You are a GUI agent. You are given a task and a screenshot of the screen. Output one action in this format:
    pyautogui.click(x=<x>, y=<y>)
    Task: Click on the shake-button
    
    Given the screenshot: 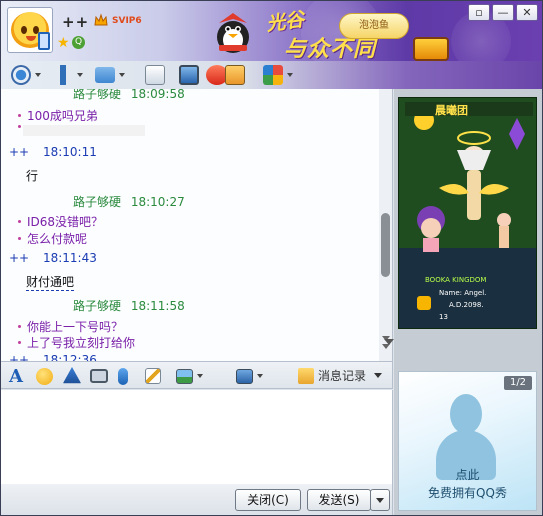 What is the action you would take?
    pyautogui.click(x=72, y=376)
    